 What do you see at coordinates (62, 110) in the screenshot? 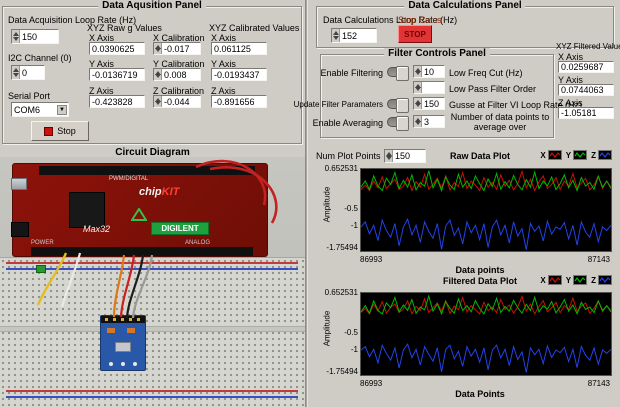
I see `dropdown-arrow-icon: ▼` at bounding box center [62, 110].